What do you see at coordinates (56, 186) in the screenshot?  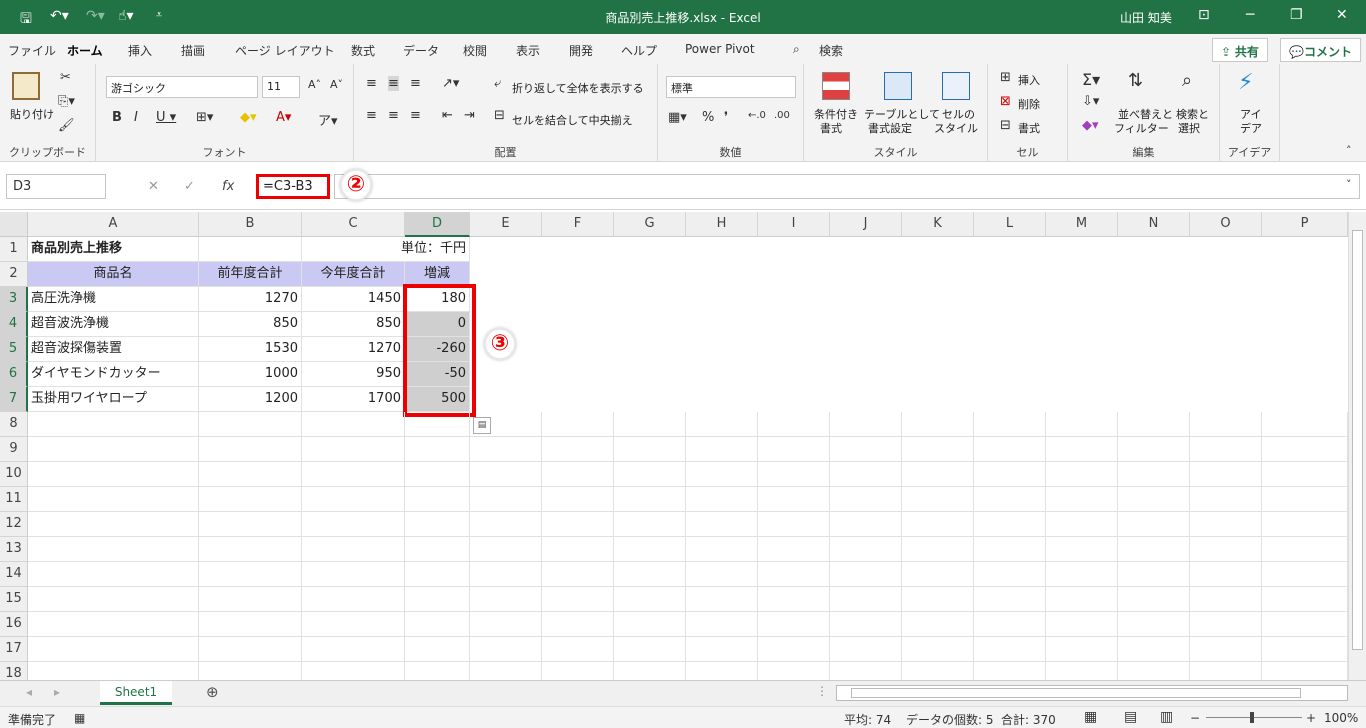 I see `name-box: D3` at bounding box center [56, 186].